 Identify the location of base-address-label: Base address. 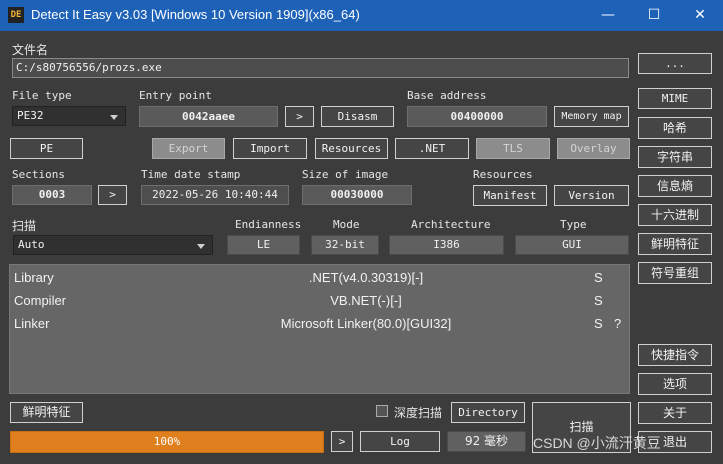
(447, 95).